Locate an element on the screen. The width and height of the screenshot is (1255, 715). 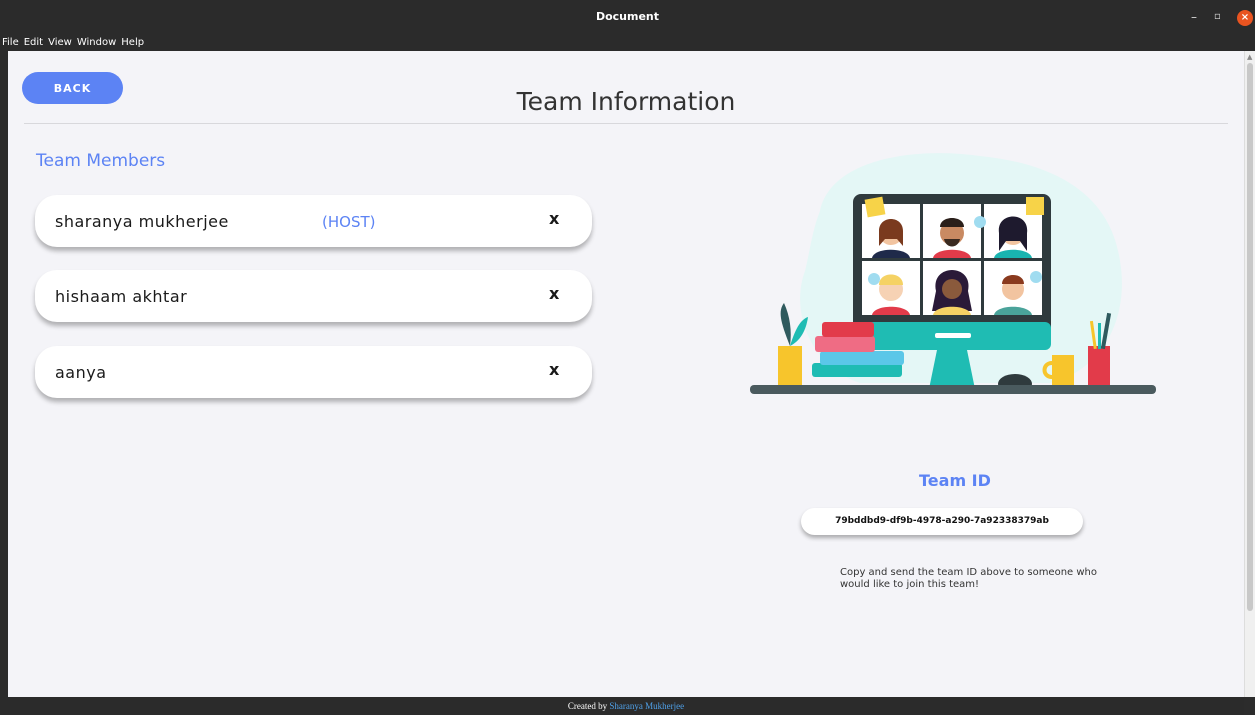
menu-file: File is located at coordinates (10, 43).